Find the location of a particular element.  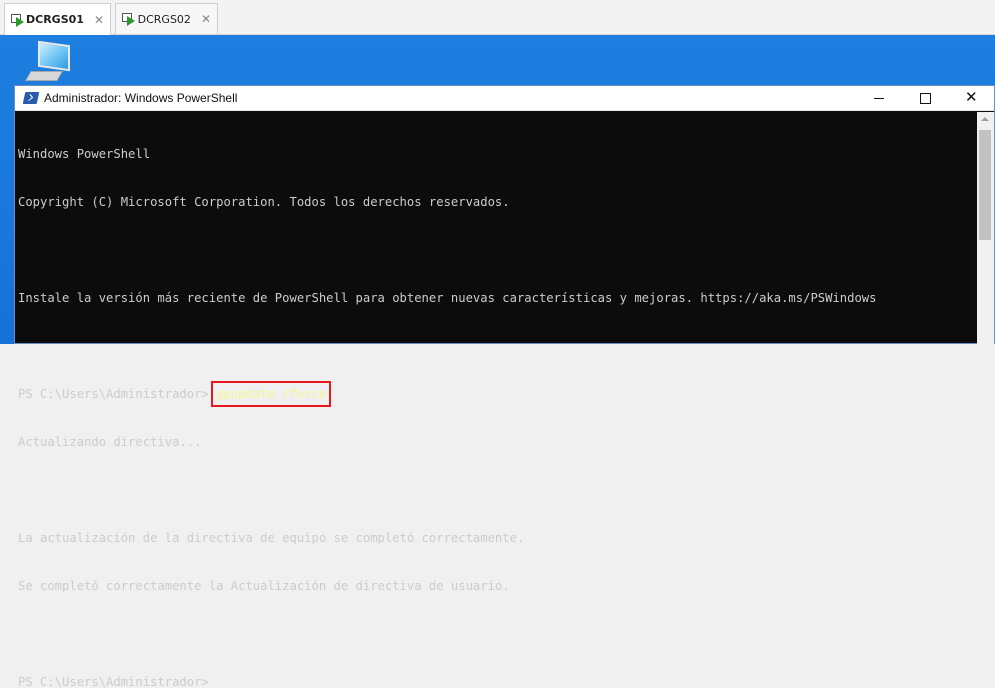

window-titlebar: Administrador: Windows PowerShell ✕ is located at coordinates (504, 98).